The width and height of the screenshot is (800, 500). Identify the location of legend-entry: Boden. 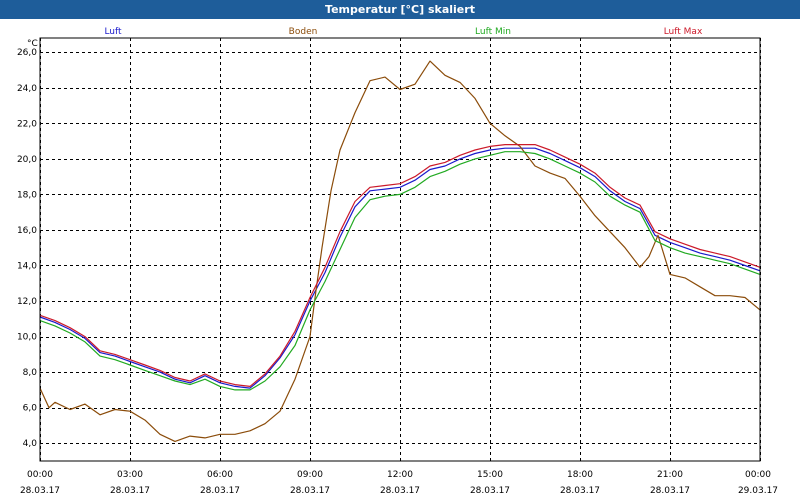
(303, 32).